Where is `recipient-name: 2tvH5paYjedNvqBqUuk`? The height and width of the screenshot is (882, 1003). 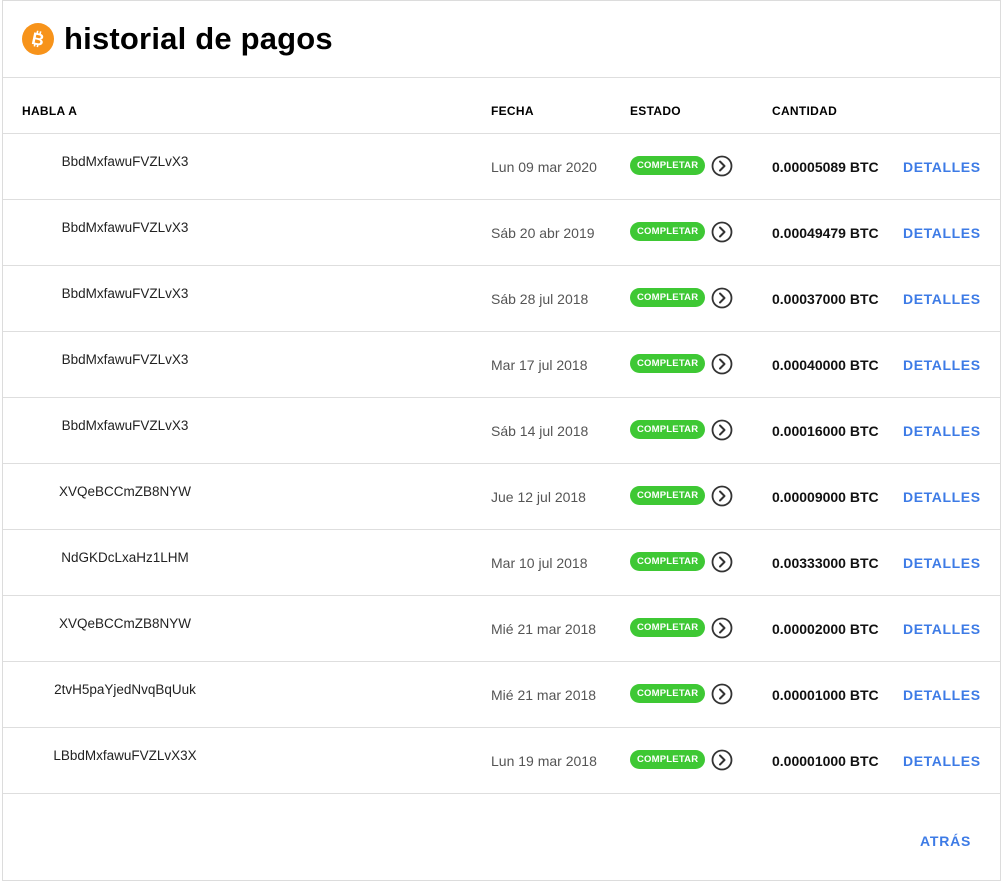
recipient-name: 2tvH5paYjedNvqBqUuk is located at coordinates (125, 689).